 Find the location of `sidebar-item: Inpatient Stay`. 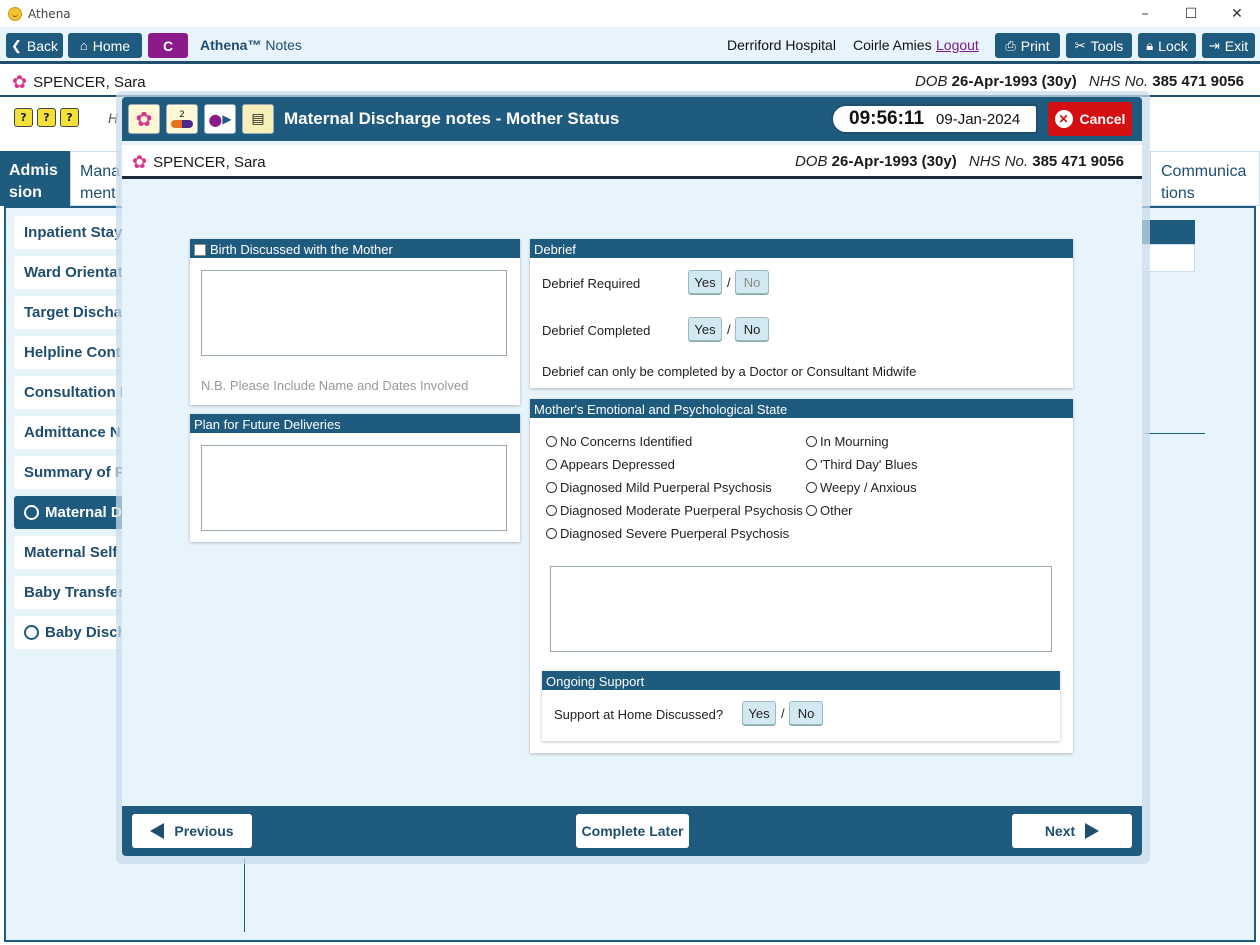

sidebar-item: Inpatient Stay is located at coordinates (69, 232).